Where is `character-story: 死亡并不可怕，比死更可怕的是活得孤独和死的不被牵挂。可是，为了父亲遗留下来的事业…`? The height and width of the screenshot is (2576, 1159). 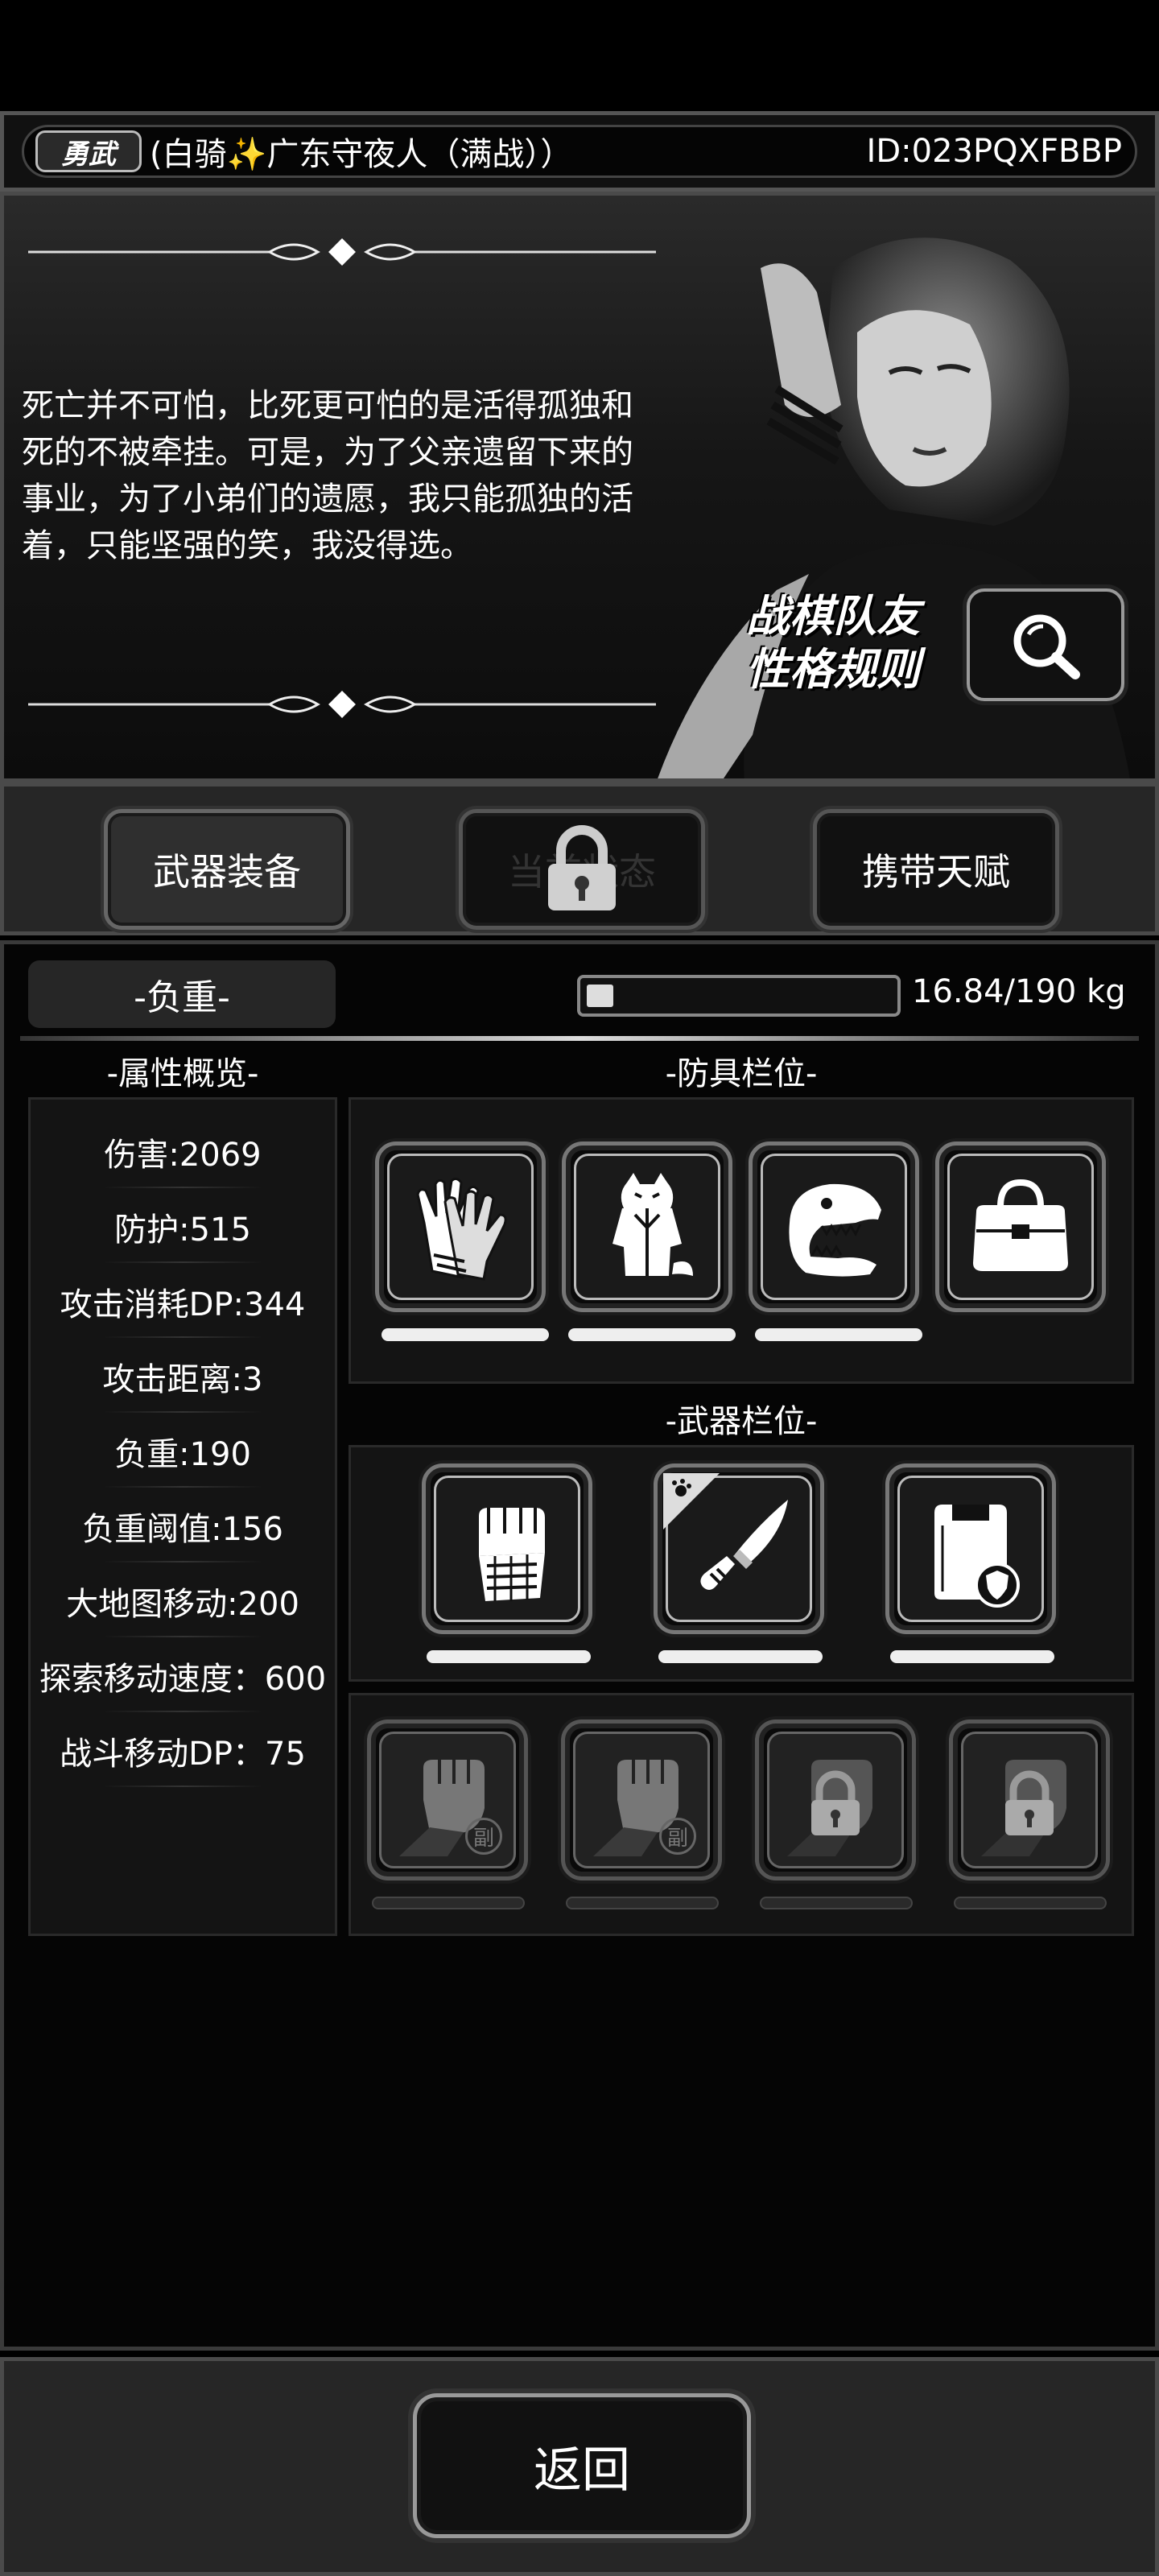
character-story: 死亡并不可怕，比死更可怕的是活得孤独和死的不被牵挂。可是，为了父亲遗留下来的事业… is located at coordinates (327, 475).